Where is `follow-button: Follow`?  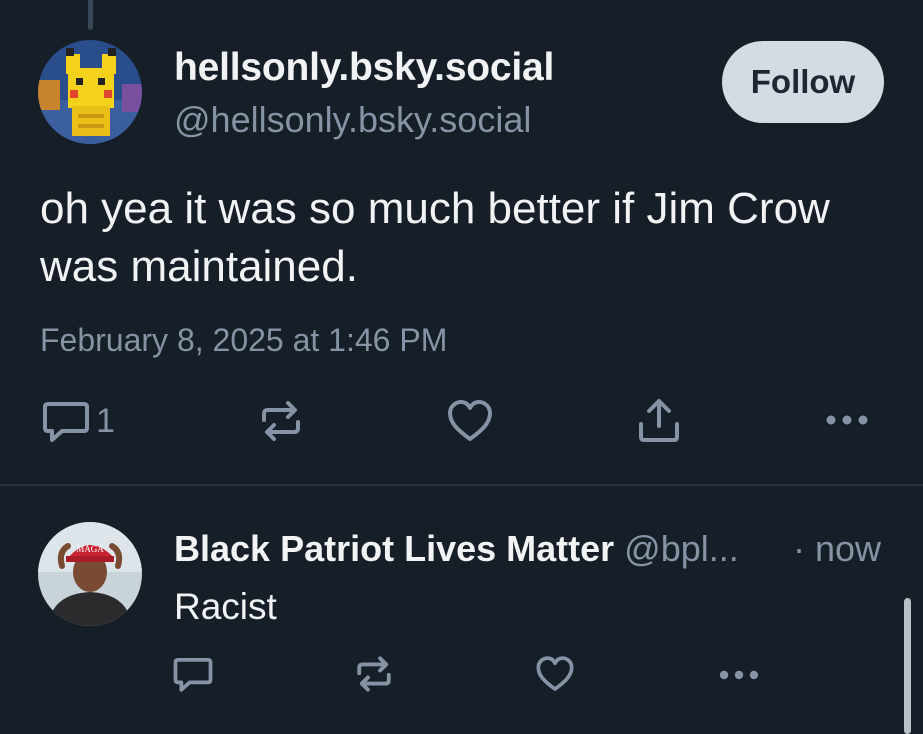
follow-button: Follow is located at coordinates (803, 82).